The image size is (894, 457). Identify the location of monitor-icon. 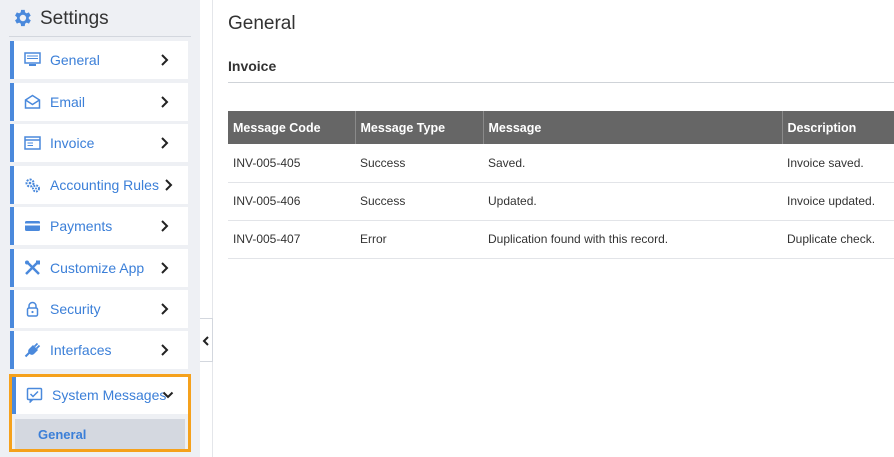
(32, 59).